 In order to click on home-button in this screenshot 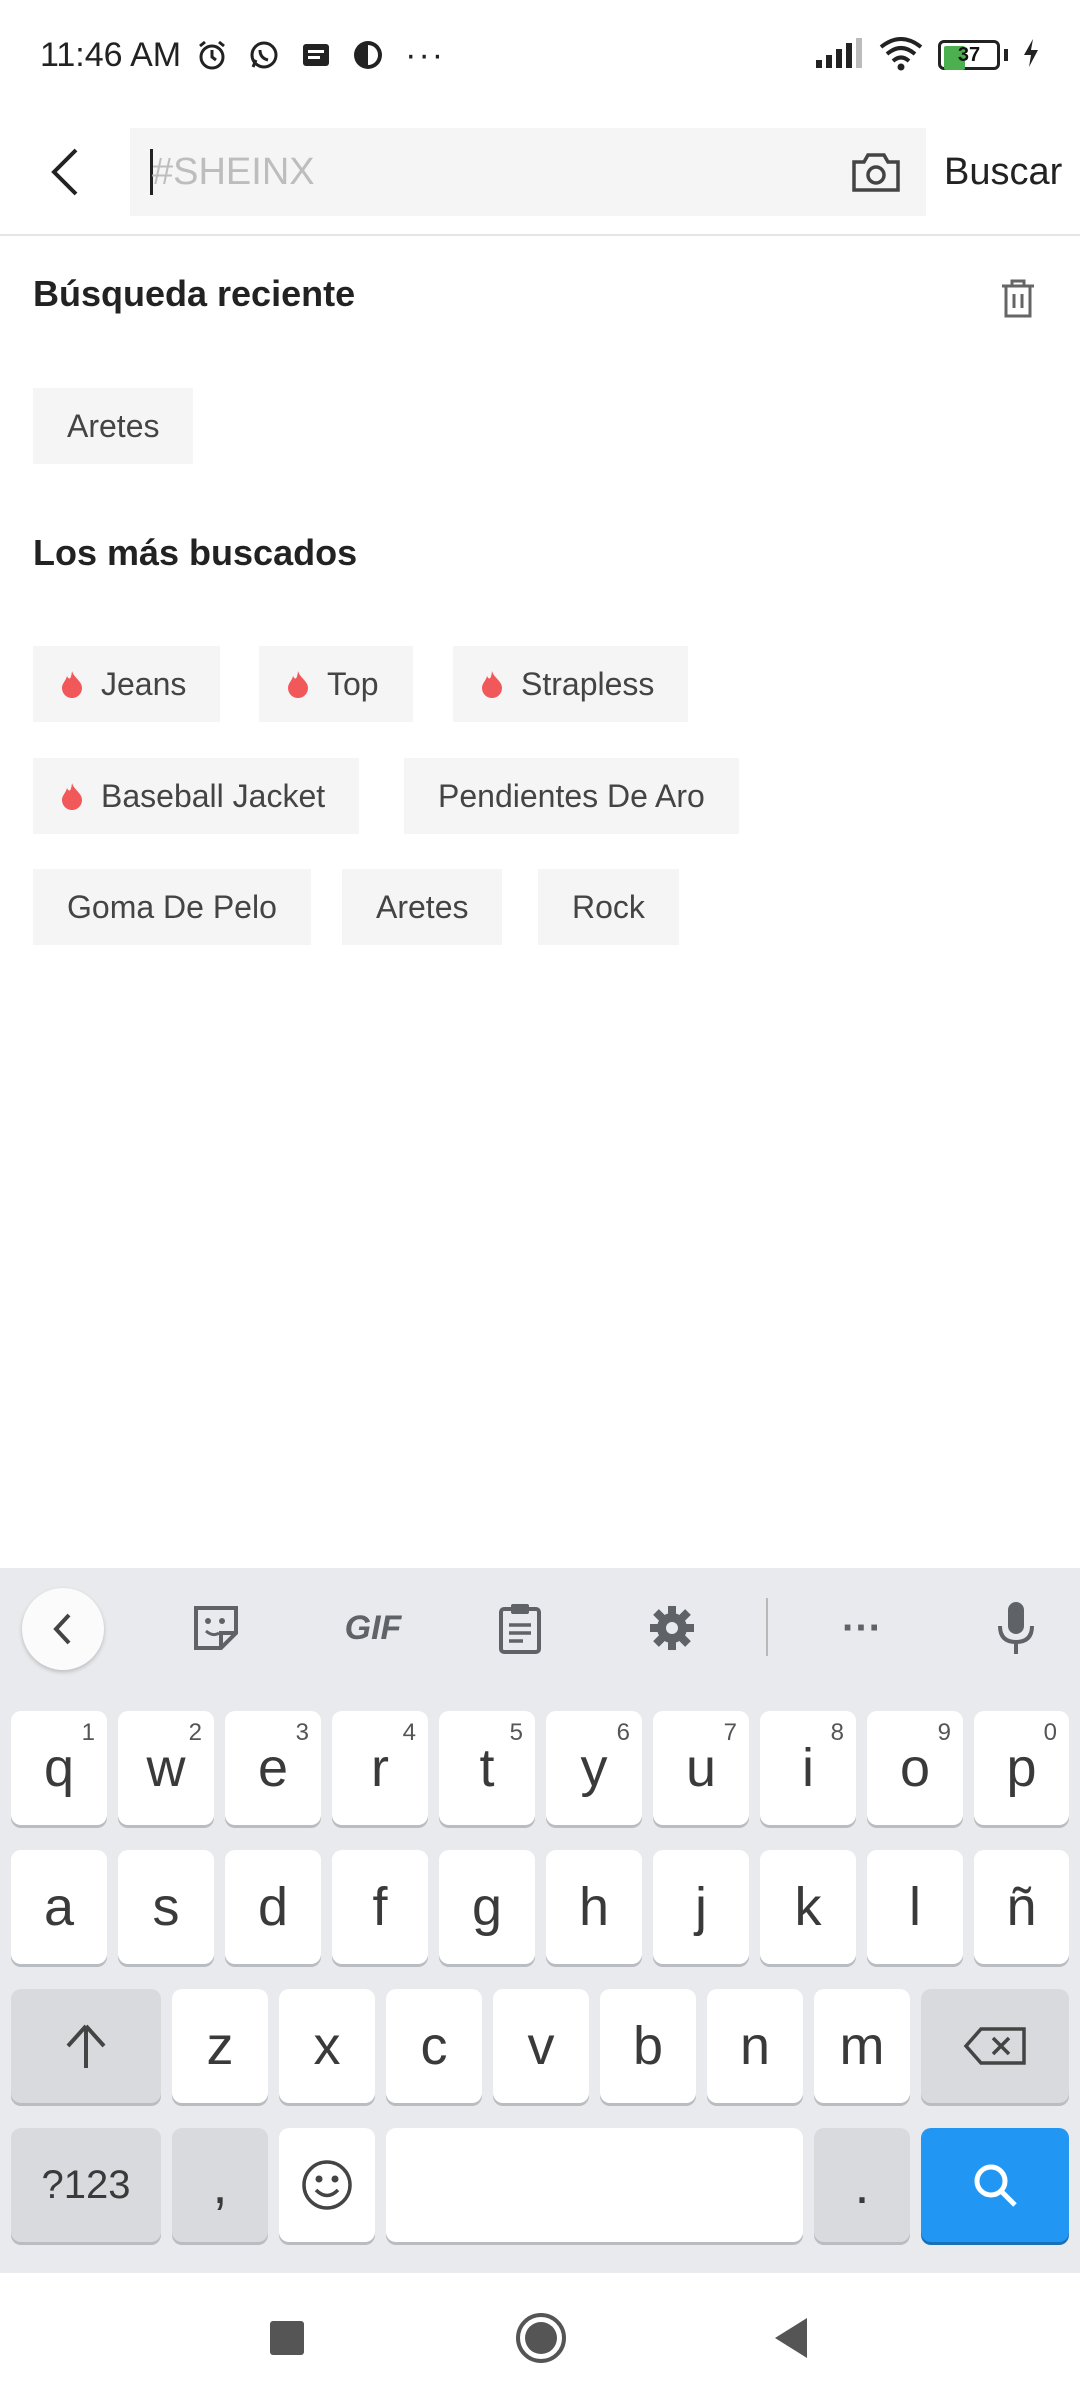, I will do `click(541, 2338)`.